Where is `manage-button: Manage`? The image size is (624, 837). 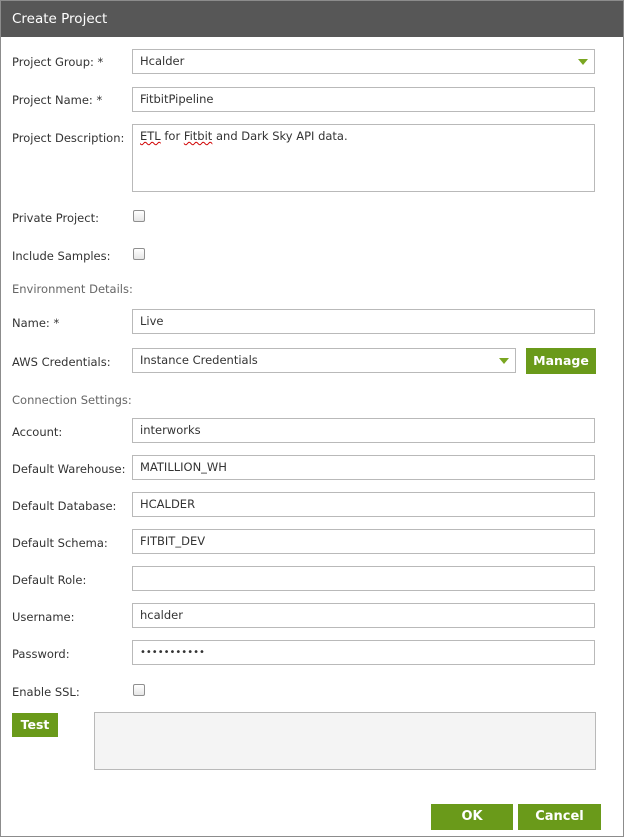 manage-button: Manage is located at coordinates (561, 361).